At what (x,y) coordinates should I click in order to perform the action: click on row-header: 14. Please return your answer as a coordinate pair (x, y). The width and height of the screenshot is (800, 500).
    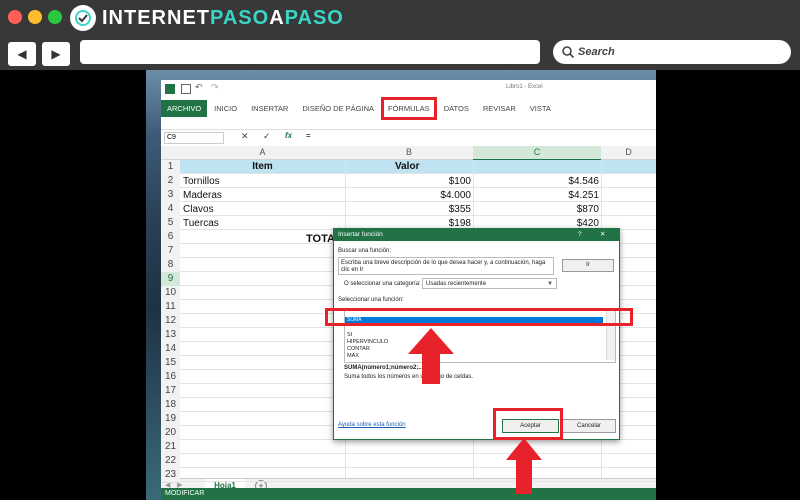
    Looking at the image, I should click on (170, 349).